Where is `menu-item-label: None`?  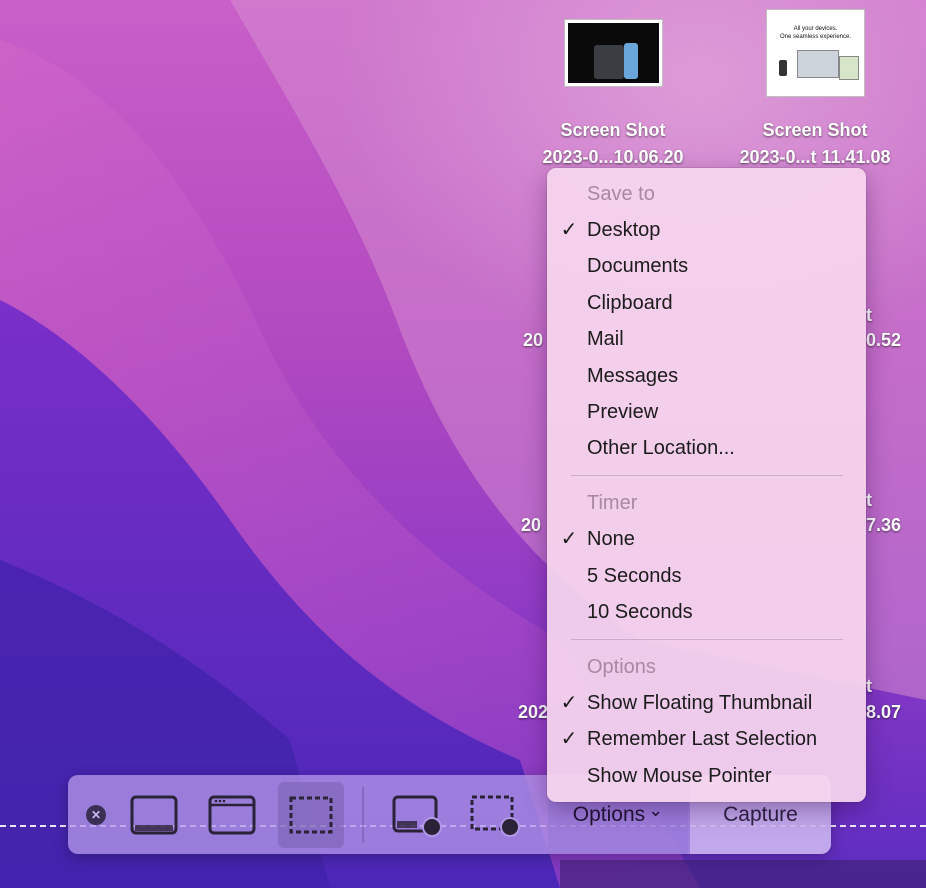
menu-item-label: None is located at coordinates (611, 539).